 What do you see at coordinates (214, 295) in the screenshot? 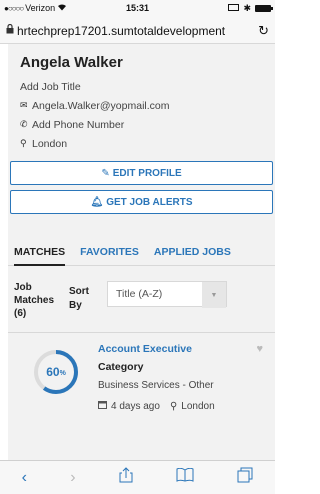
I see `chevron-down-icon: ▼` at bounding box center [214, 295].